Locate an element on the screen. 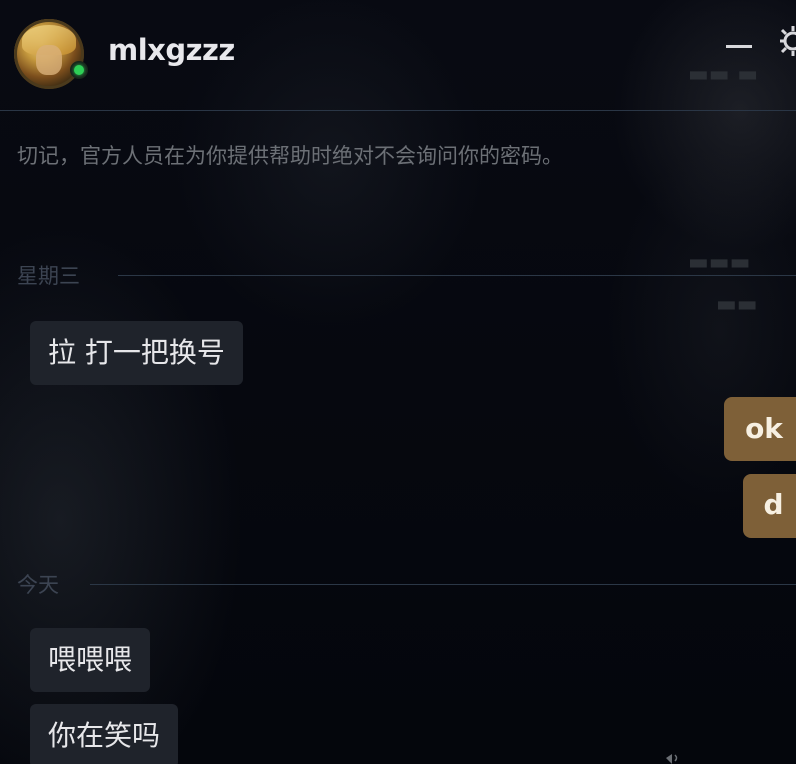 The image size is (796, 764). gear-icon is located at coordinates (787, 41).